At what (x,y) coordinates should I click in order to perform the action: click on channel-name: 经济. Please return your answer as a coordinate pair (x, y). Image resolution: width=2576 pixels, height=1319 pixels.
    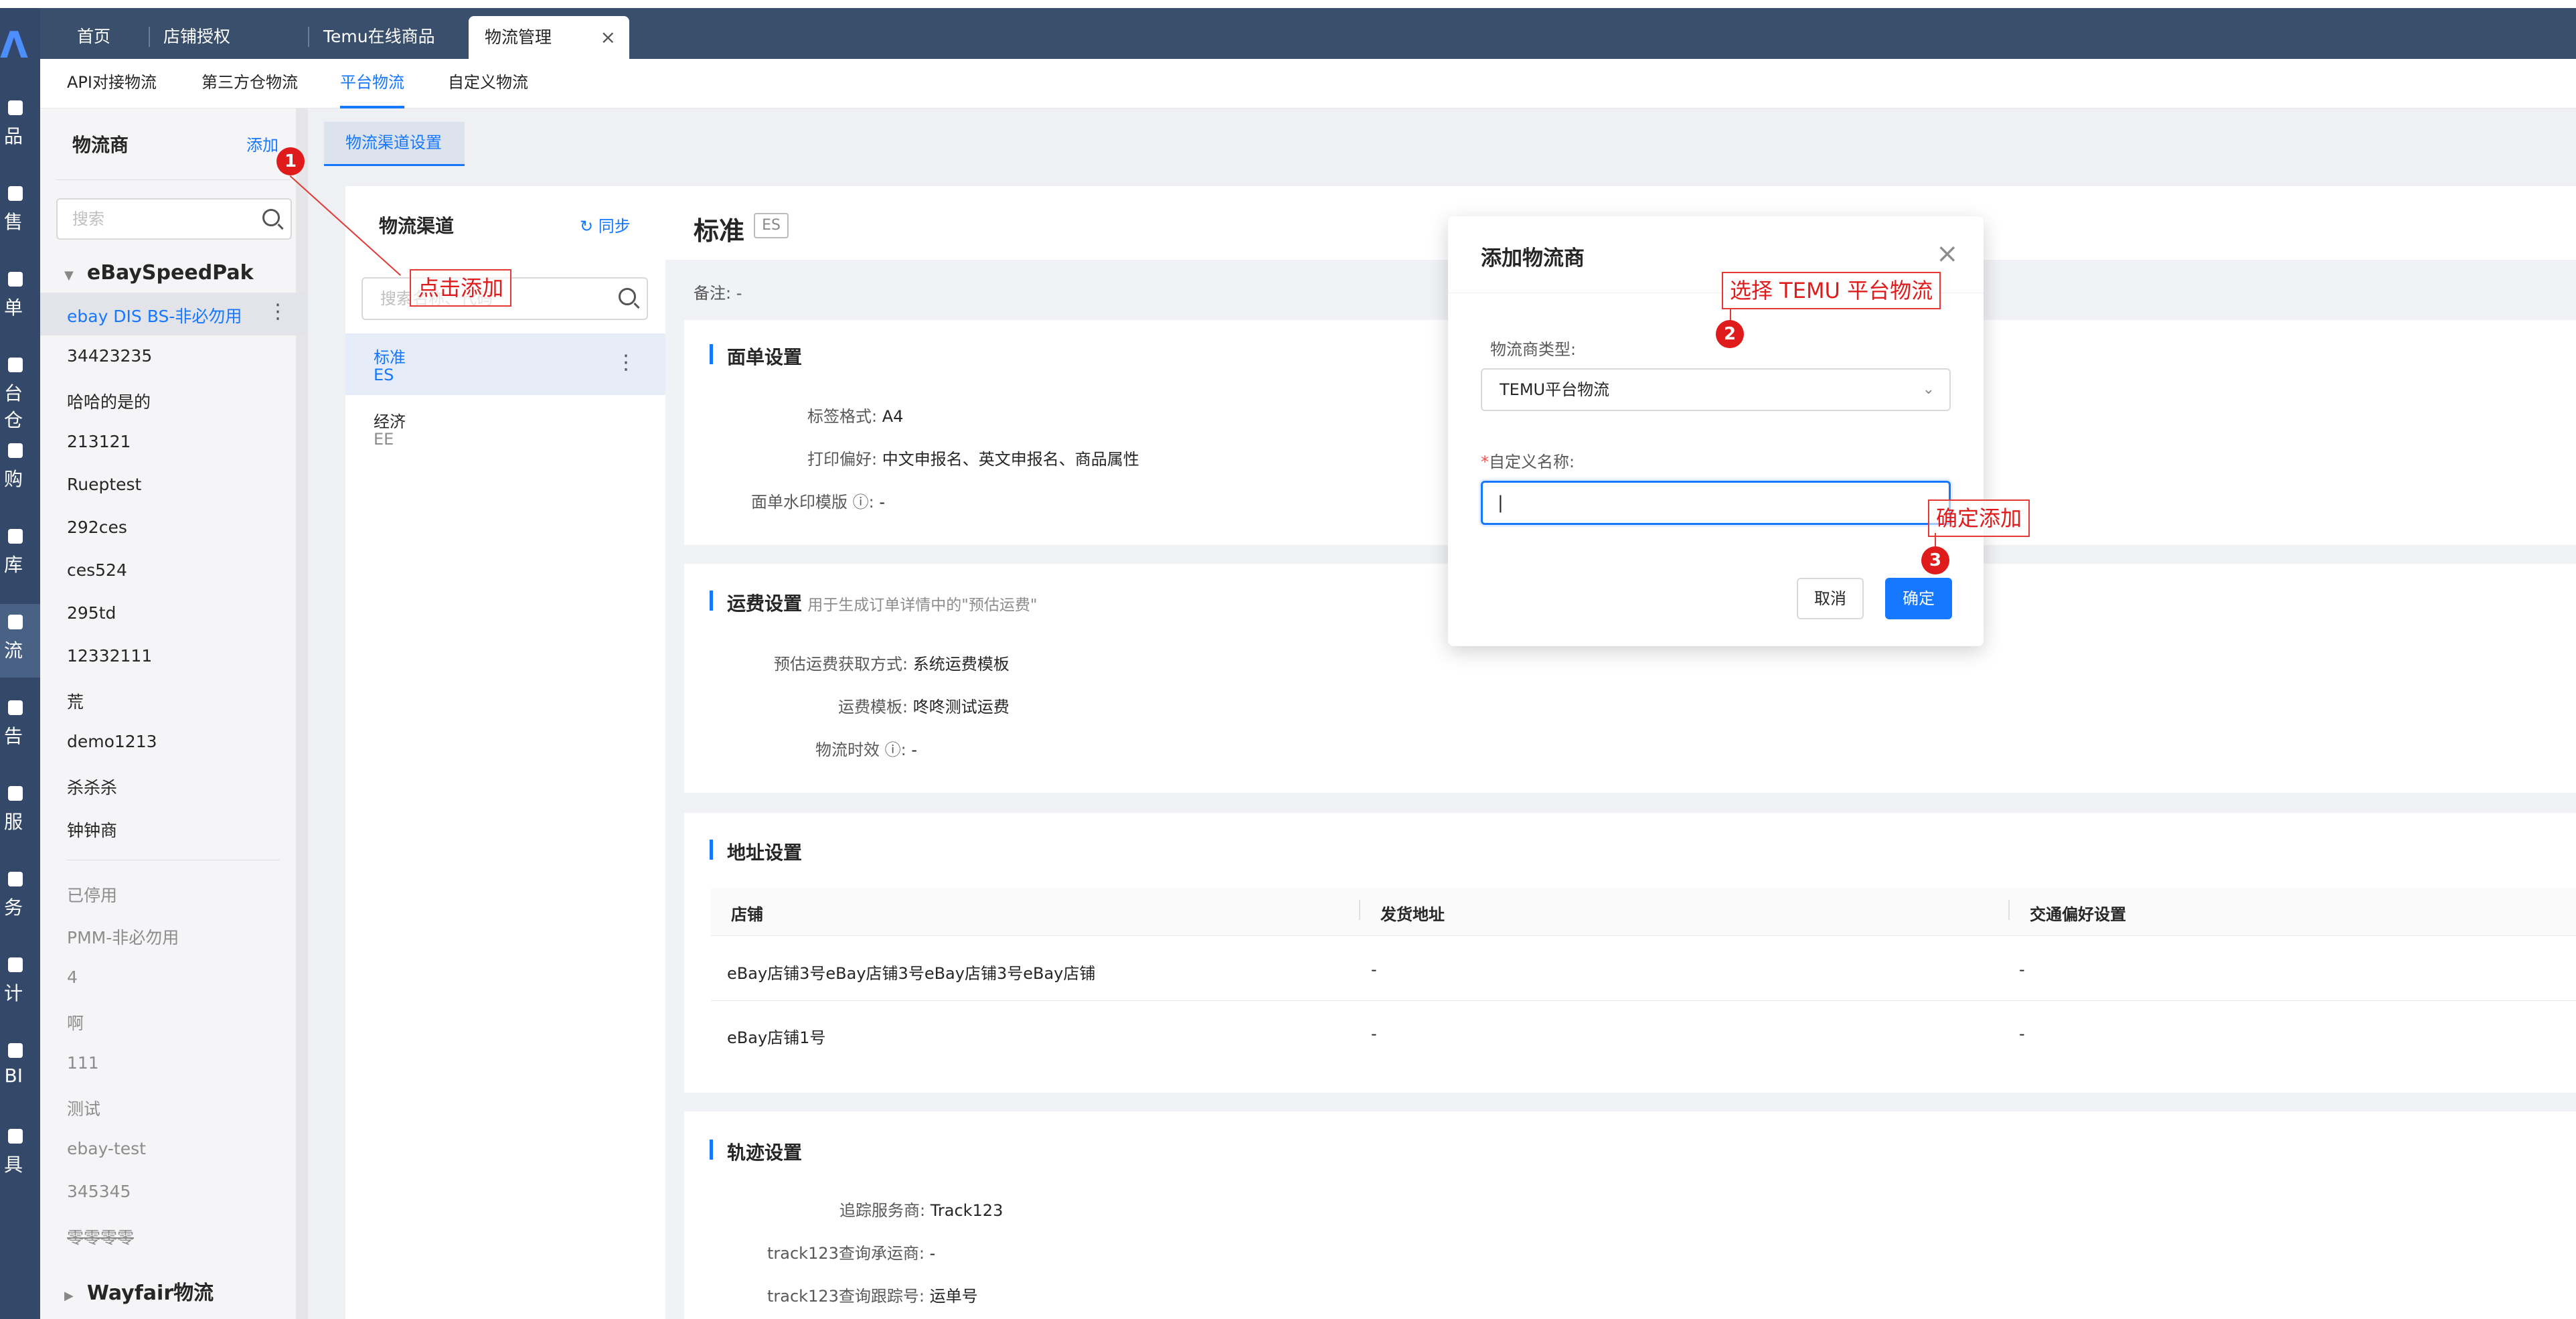
    Looking at the image, I should click on (390, 420).